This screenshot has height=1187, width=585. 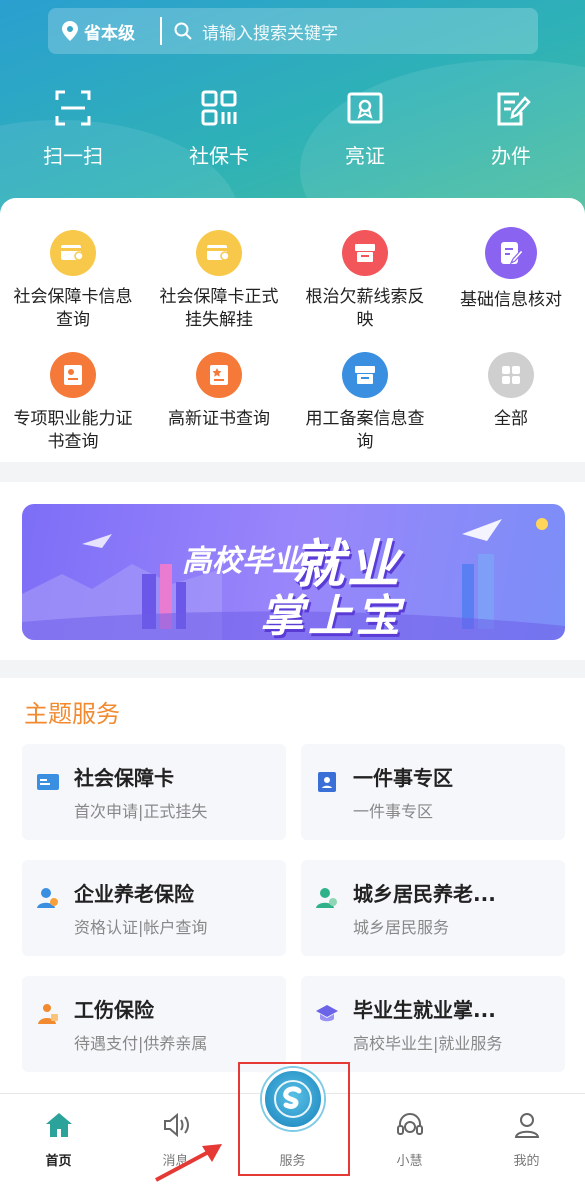 What do you see at coordinates (327, 1013) in the screenshot?
I see `graduate-cap-icon` at bounding box center [327, 1013].